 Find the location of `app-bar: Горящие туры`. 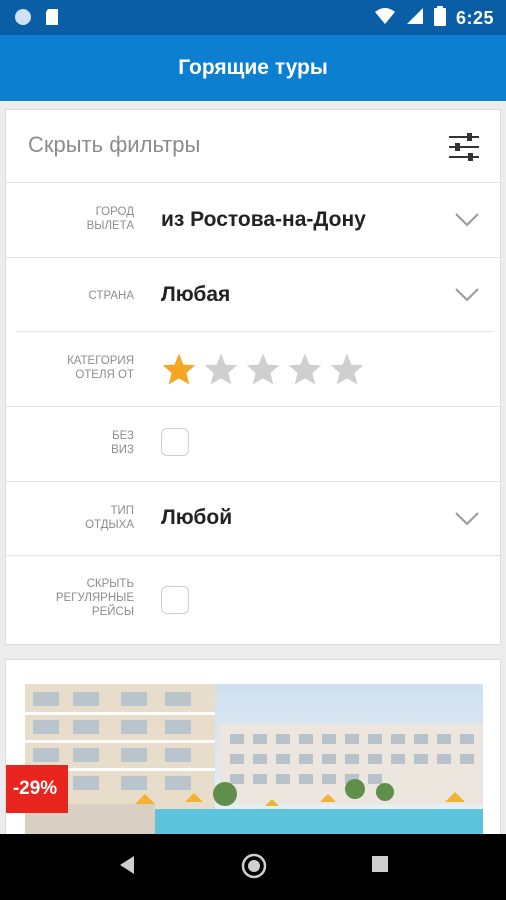

app-bar: Горящие туры is located at coordinates (253, 68).